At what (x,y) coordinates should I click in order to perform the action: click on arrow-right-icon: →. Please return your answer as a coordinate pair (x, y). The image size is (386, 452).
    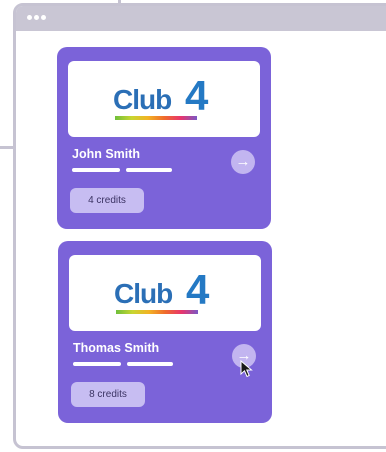
    Looking at the image, I should click on (243, 162).